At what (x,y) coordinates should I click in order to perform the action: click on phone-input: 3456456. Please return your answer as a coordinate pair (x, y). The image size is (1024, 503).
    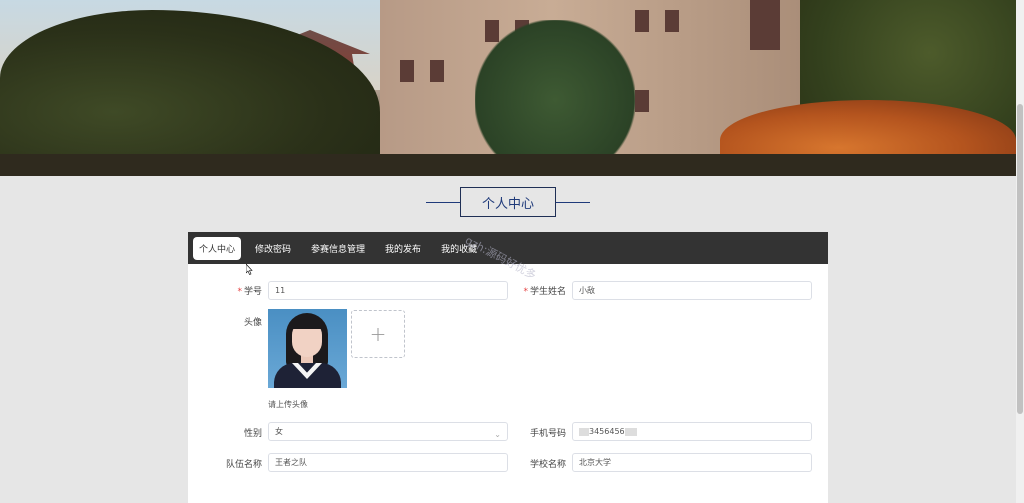
    Looking at the image, I should click on (692, 431).